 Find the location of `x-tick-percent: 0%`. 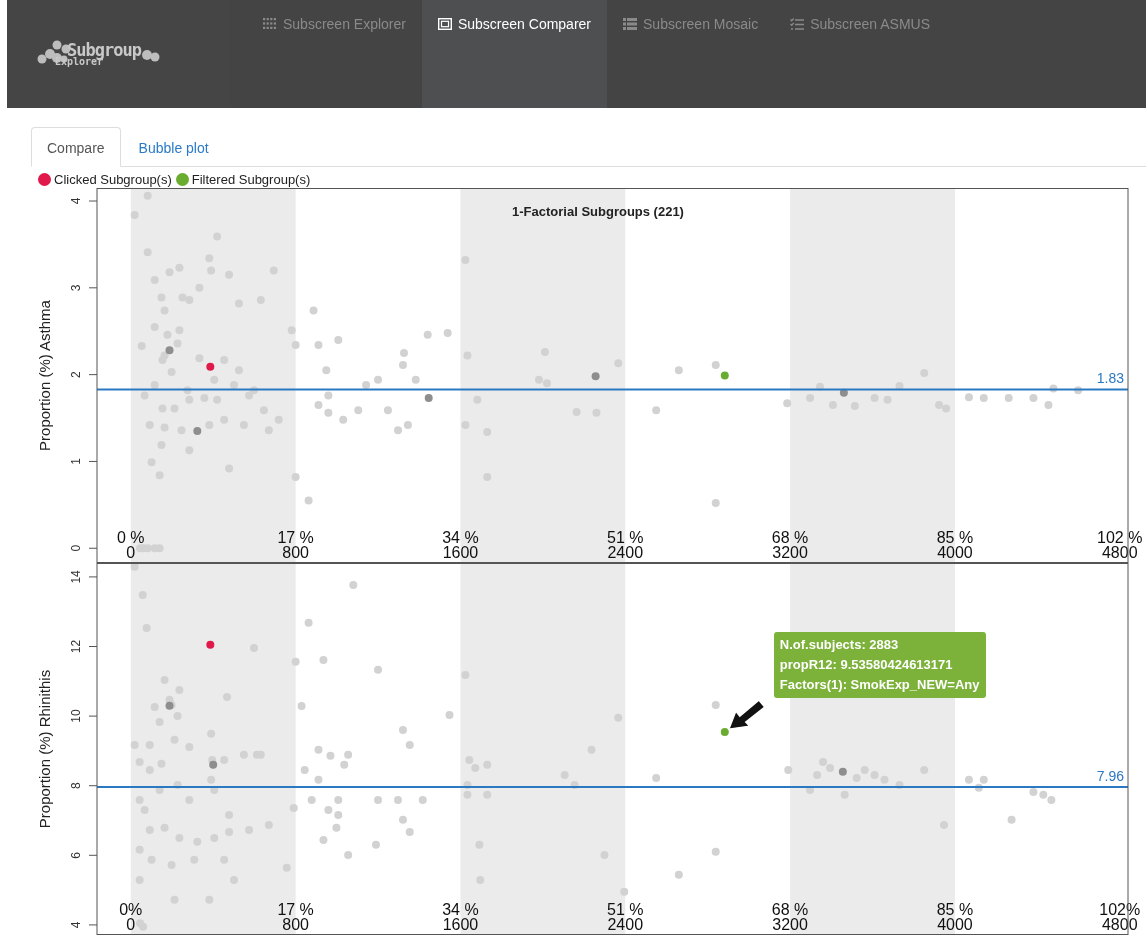

x-tick-percent: 0% is located at coordinates (131, 909).